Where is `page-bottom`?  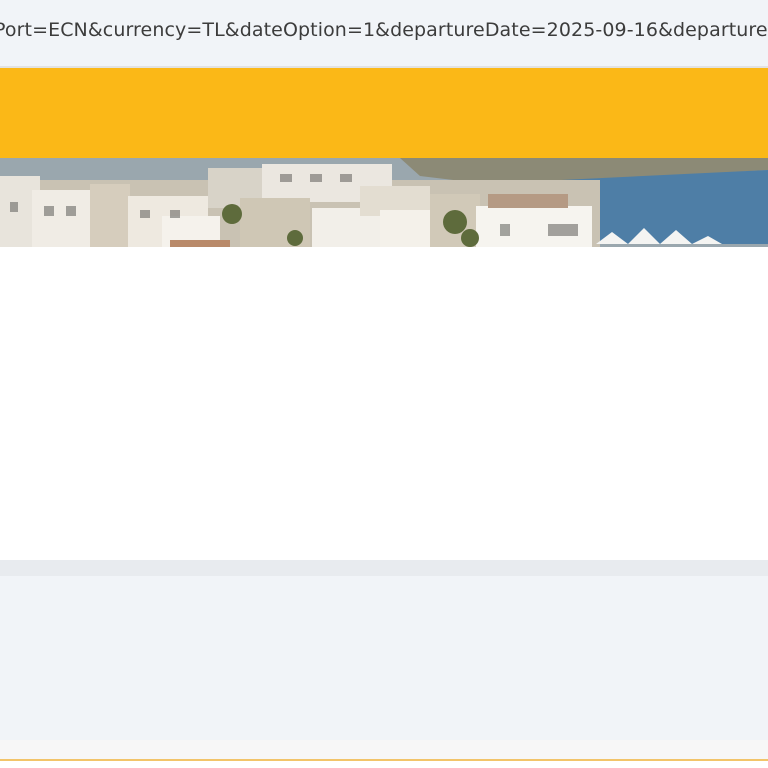 page-bottom is located at coordinates (384, 764).